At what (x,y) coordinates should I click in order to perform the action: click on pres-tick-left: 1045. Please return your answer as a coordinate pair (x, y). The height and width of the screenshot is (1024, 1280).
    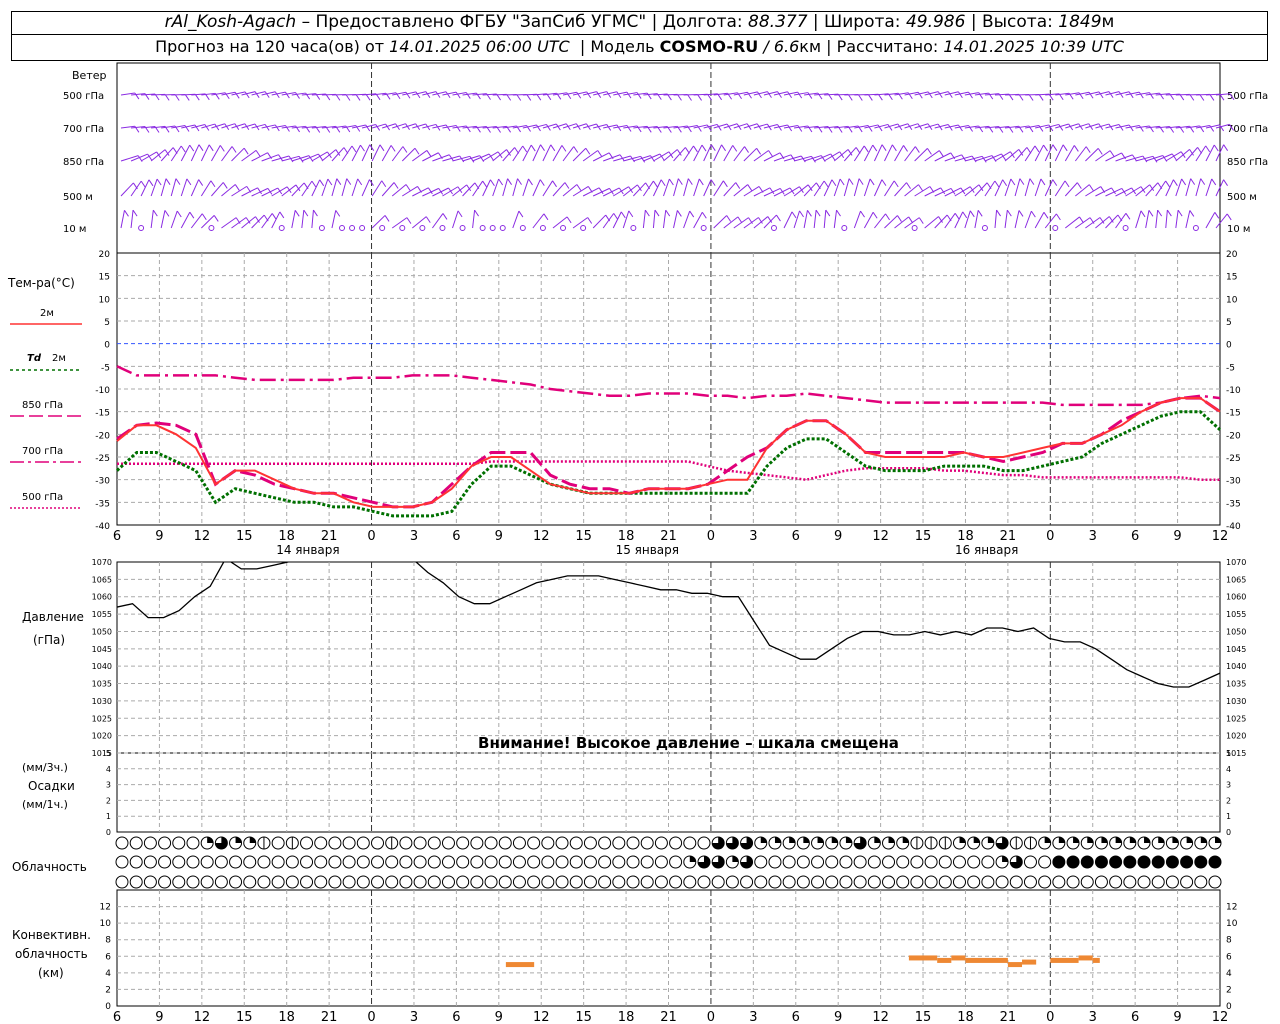
    Looking at the image, I should click on (102, 649).